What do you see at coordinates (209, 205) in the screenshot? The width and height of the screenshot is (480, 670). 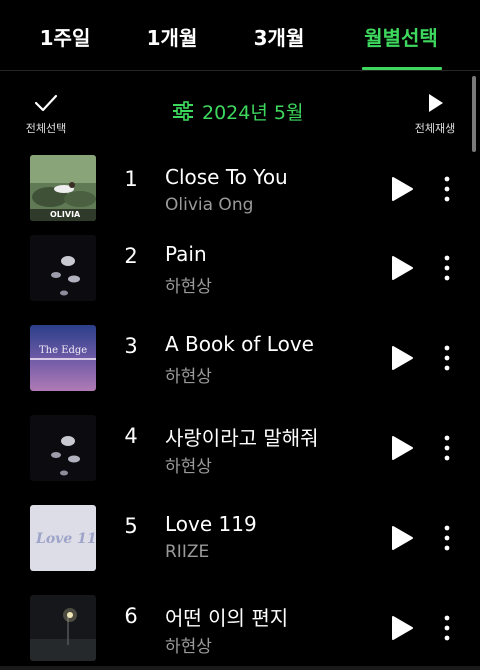 I see `artist-name: Olivia Ong` at bounding box center [209, 205].